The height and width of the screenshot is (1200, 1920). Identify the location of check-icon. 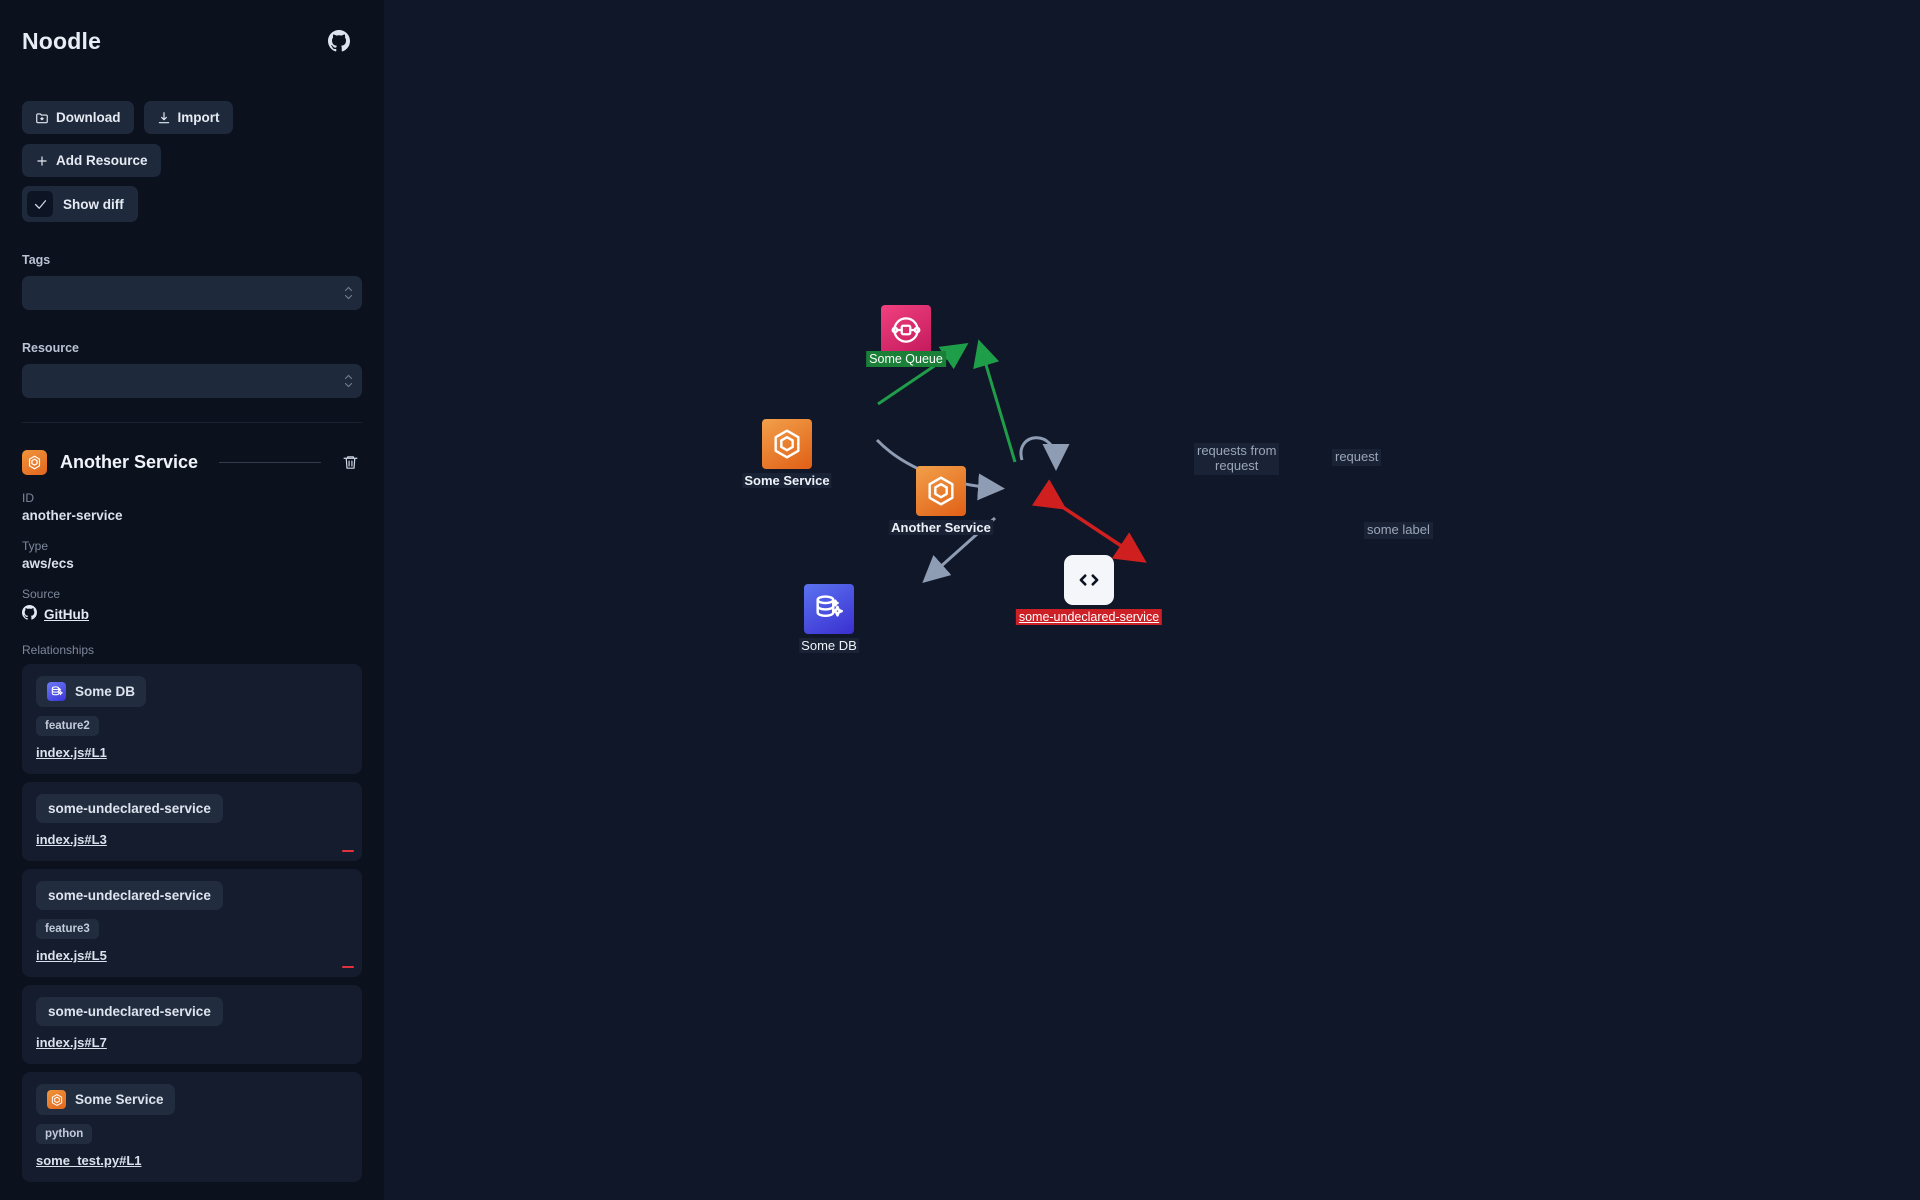
(40, 204).